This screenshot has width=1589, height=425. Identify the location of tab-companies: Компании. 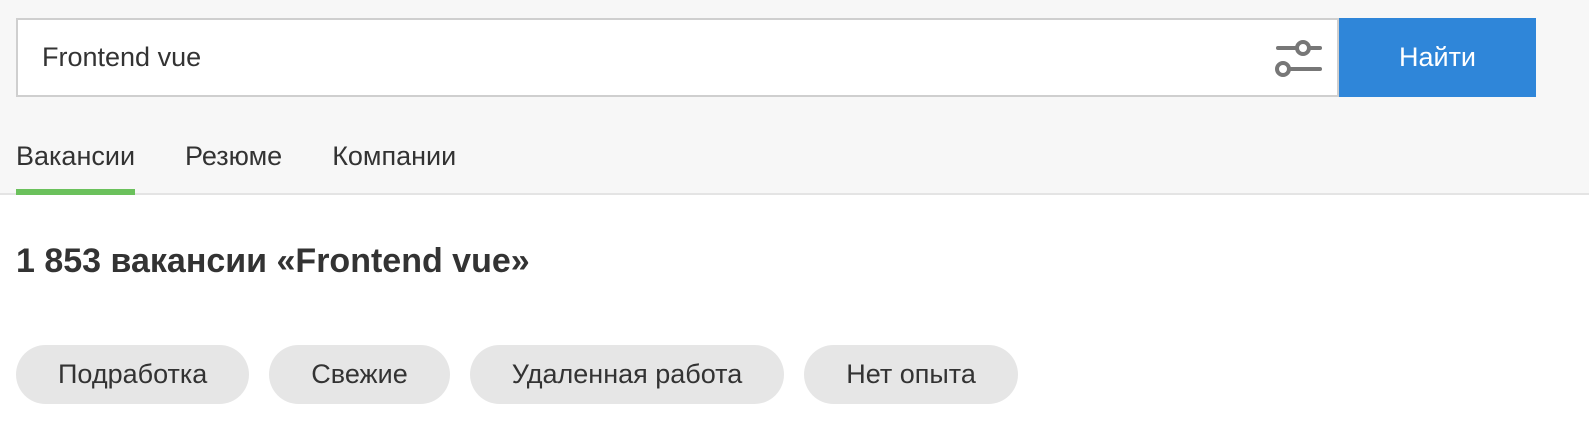
(394, 161).